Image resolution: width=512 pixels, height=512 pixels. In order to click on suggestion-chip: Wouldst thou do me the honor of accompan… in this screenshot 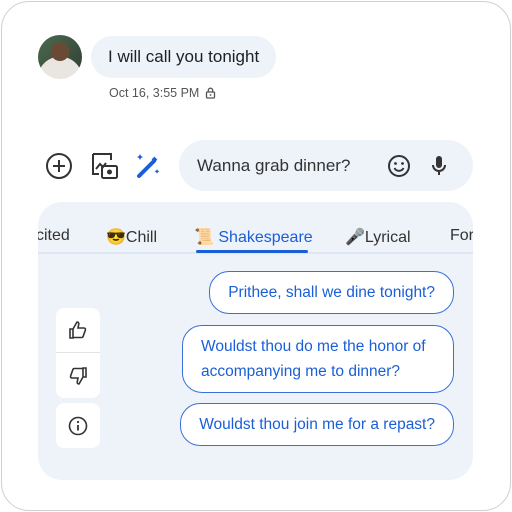, I will do `click(318, 359)`.